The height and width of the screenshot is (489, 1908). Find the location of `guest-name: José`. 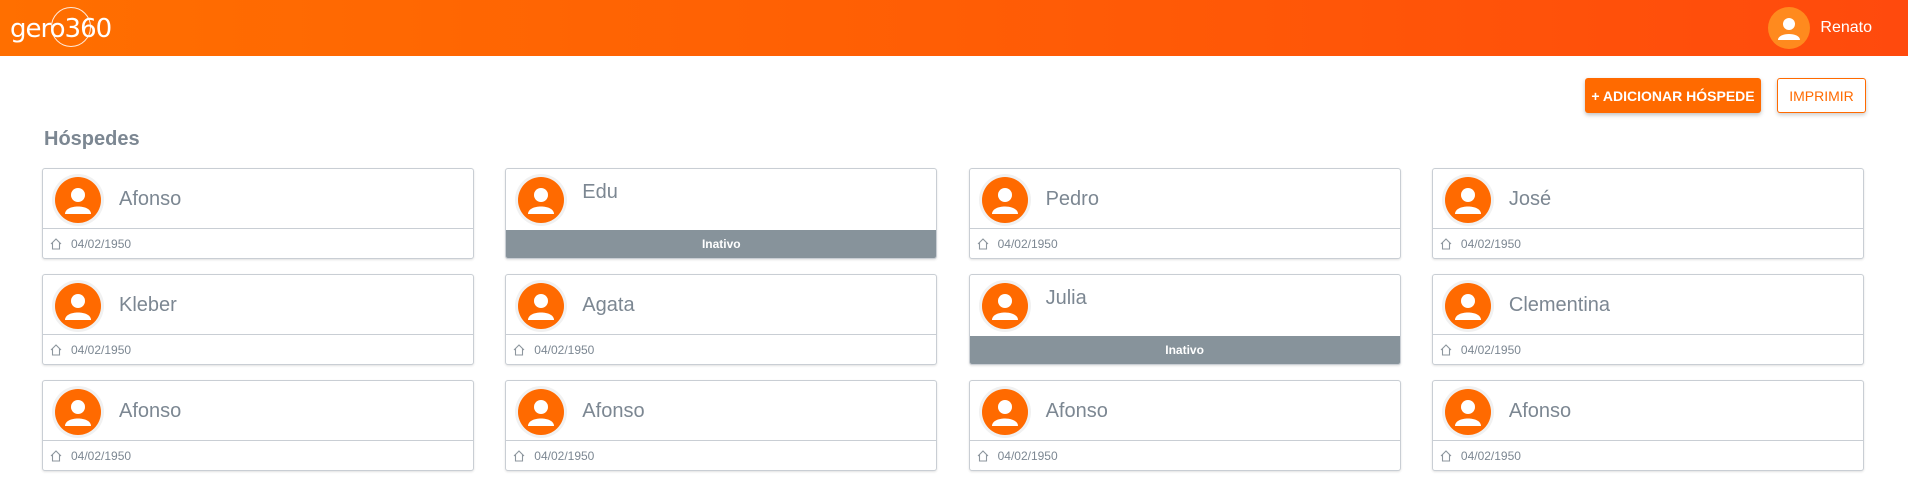

guest-name: José is located at coordinates (1530, 199).